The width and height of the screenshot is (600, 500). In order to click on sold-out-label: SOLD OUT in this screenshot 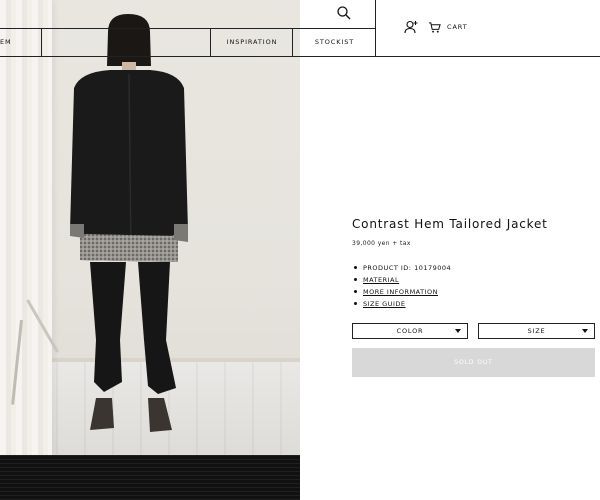, I will do `click(473, 362)`.